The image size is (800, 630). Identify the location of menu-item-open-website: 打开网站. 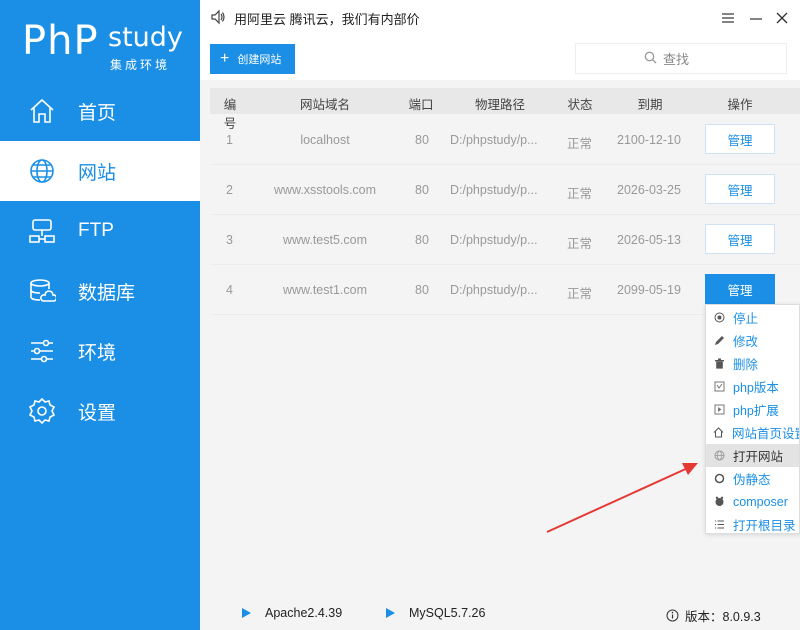
(752, 455).